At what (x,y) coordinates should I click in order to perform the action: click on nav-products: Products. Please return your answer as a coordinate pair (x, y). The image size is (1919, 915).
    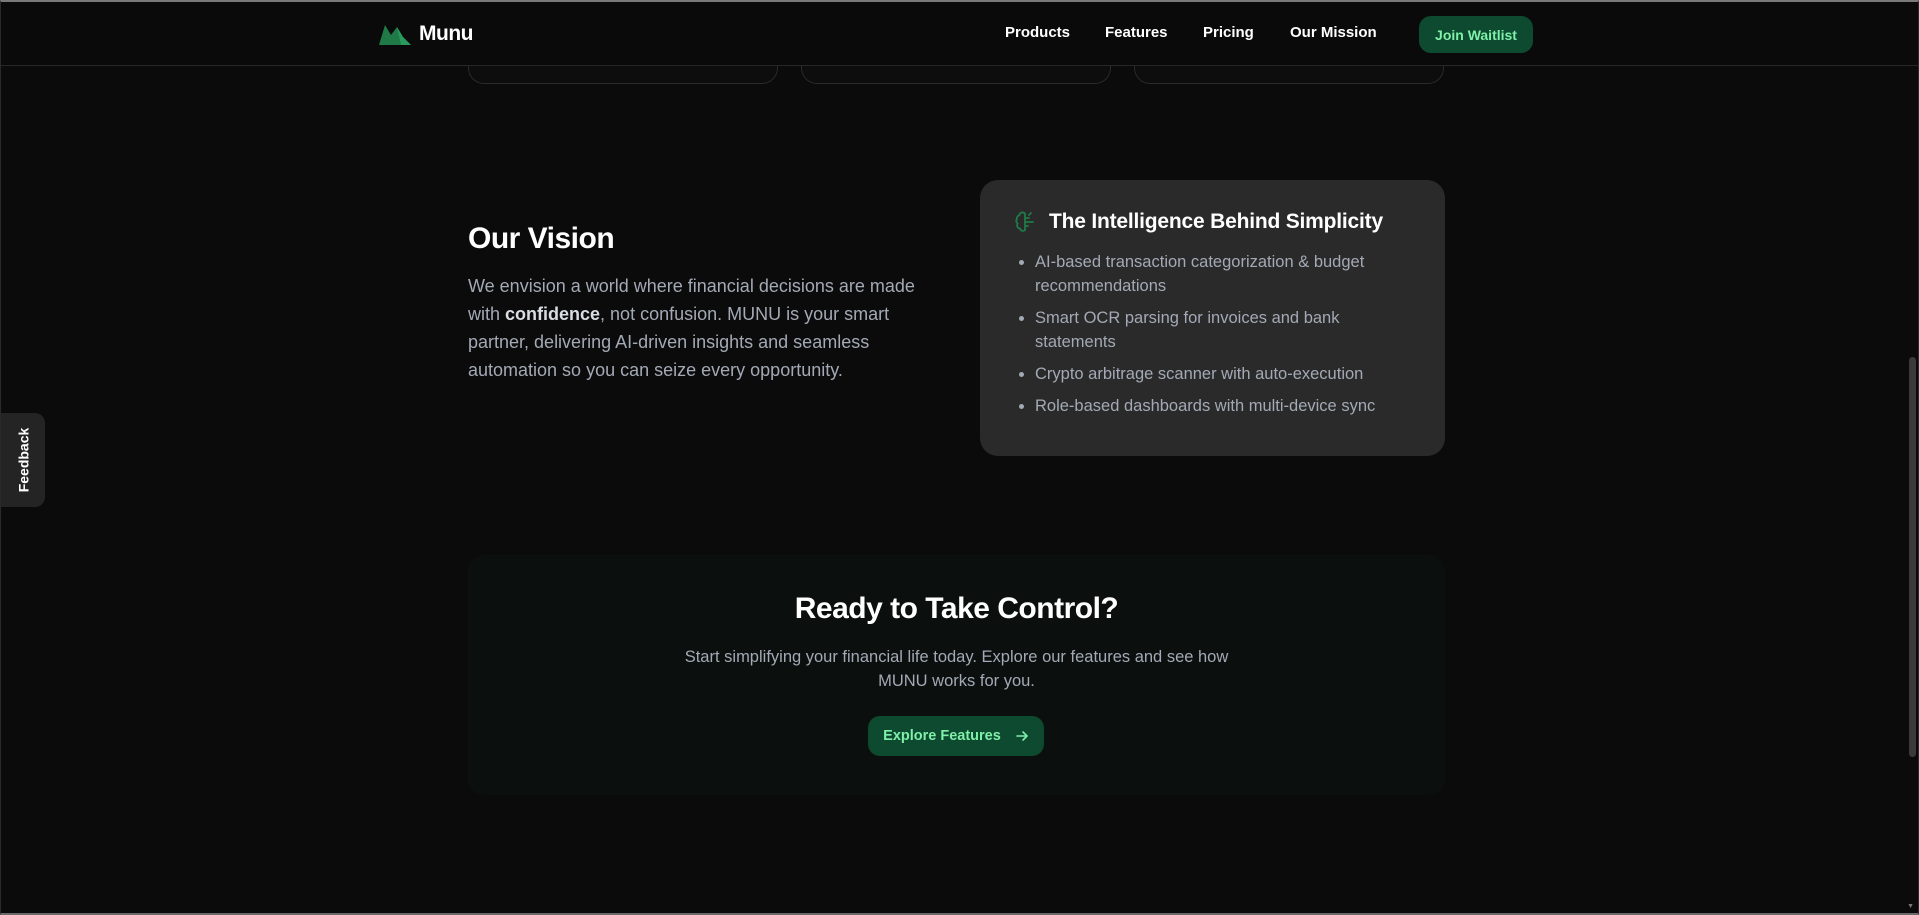
    Looking at the image, I should click on (1037, 32).